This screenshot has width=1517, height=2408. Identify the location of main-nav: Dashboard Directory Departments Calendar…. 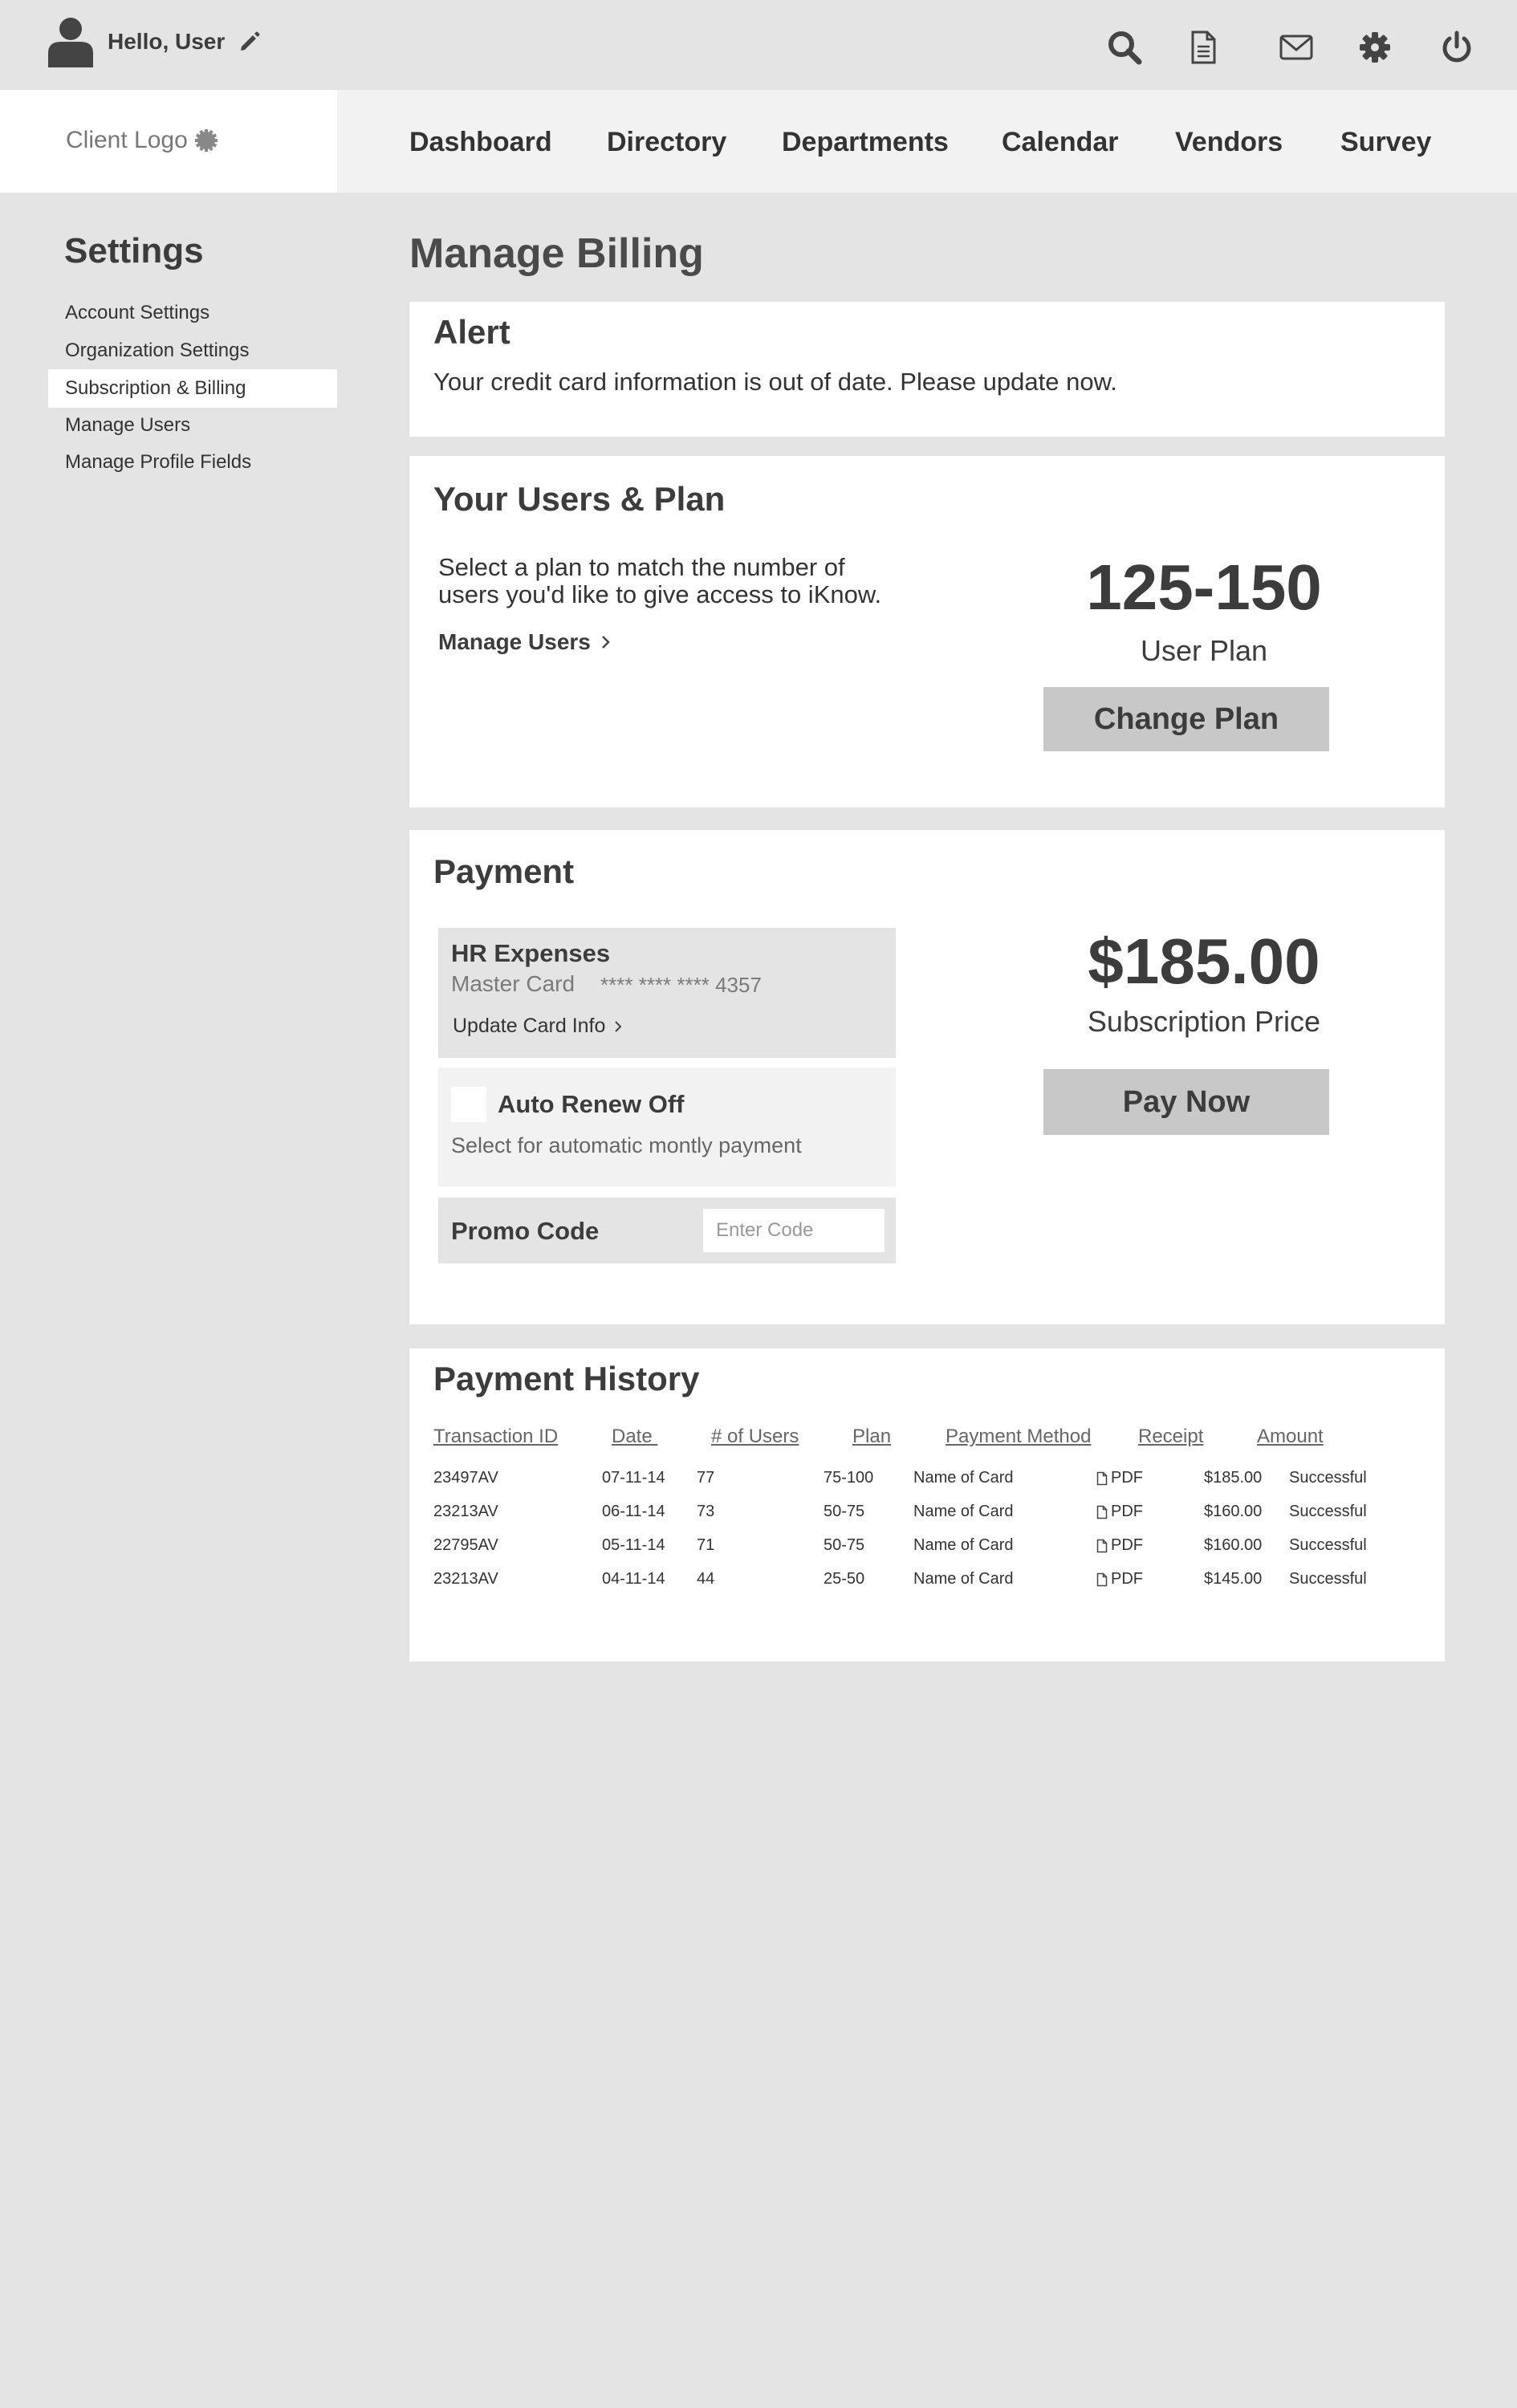
(927, 141).